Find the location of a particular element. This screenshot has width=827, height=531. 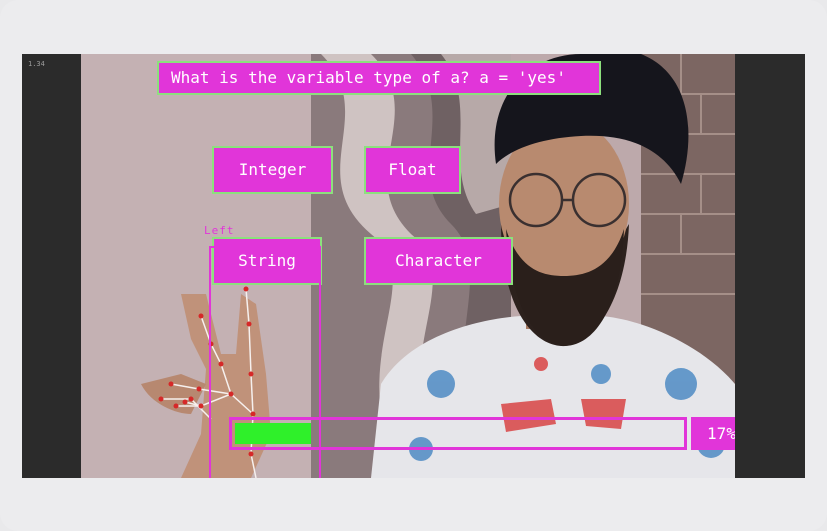

hand-detection-label: Left is located at coordinates (219, 230).